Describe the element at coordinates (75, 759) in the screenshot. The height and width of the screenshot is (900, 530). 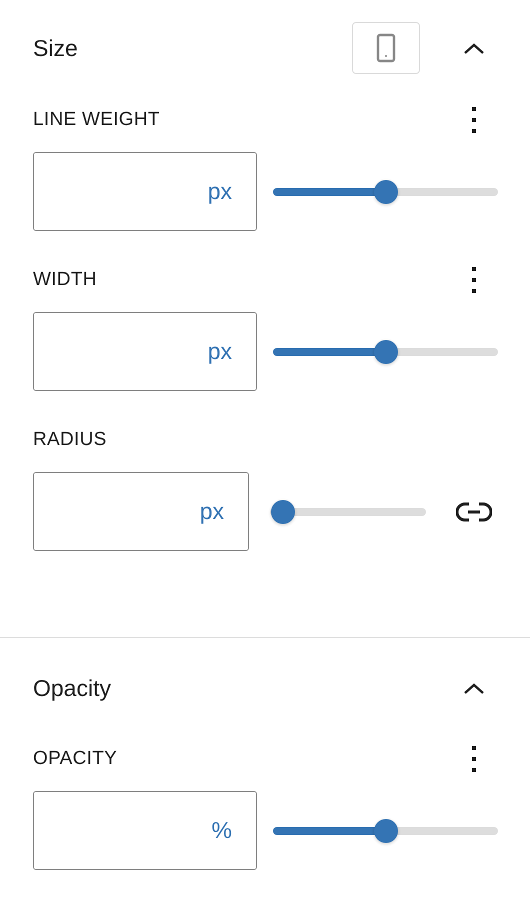
I see `control-label: OPACITY` at that location.